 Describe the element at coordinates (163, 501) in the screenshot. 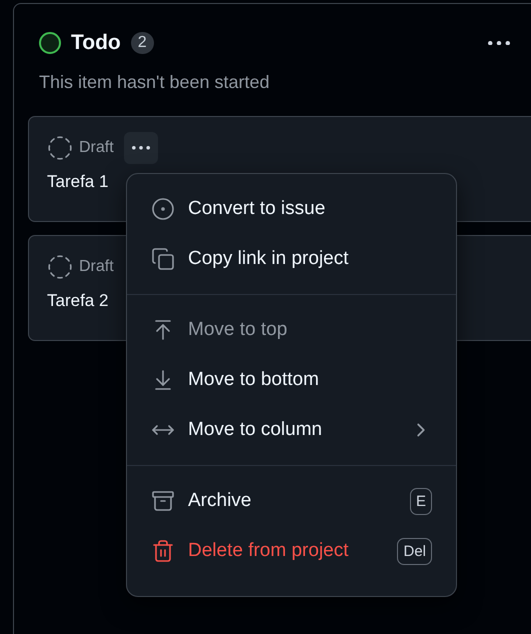

I see `archive-box-icon` at that location.